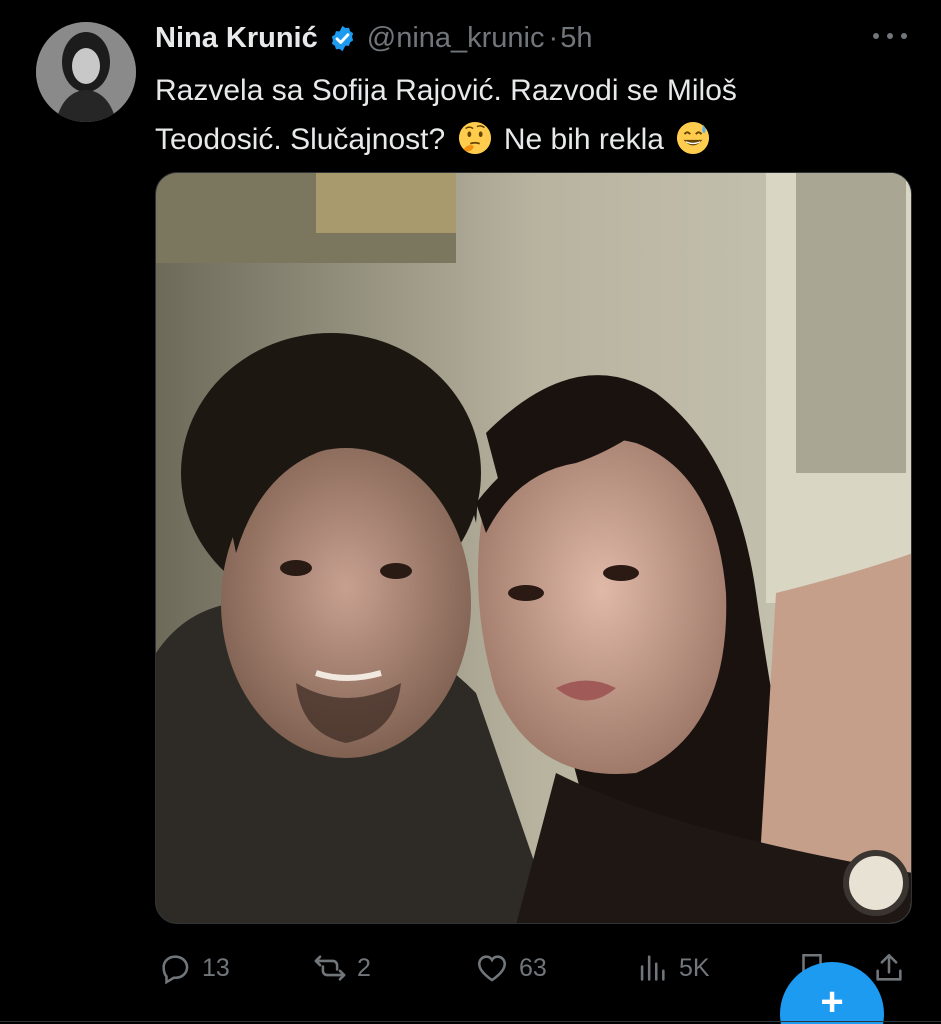  Describe the element at coordinates (832, 1002) in the screenshot. I see `compose-plus-icon: +` at that location.